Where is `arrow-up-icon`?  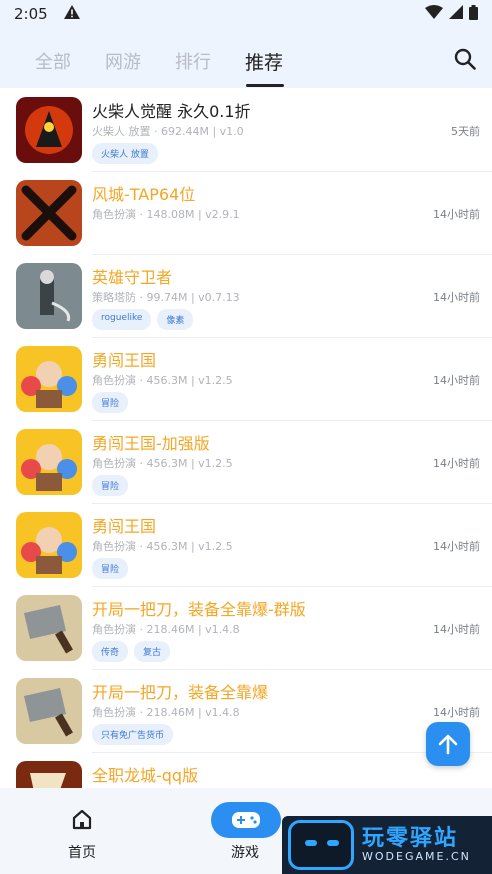 arrow-up-icon is located at coordinates (448, 744).